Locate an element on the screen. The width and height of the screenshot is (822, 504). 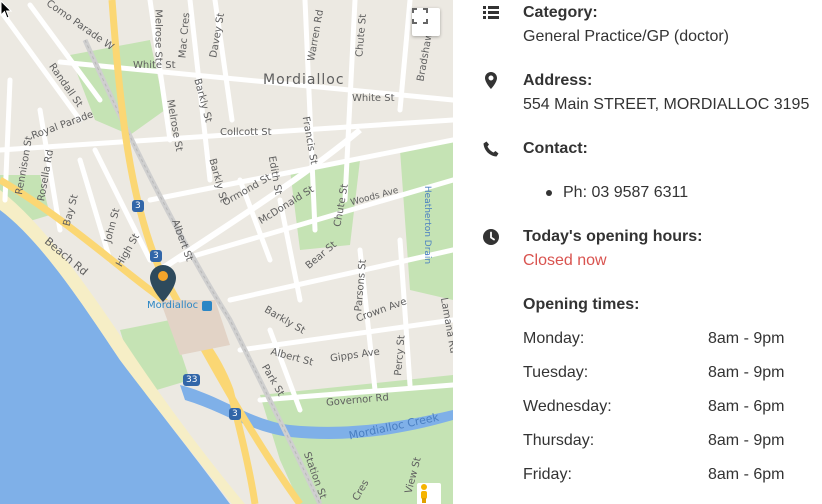
location-pin-icon is located at coordinates (163, 284).